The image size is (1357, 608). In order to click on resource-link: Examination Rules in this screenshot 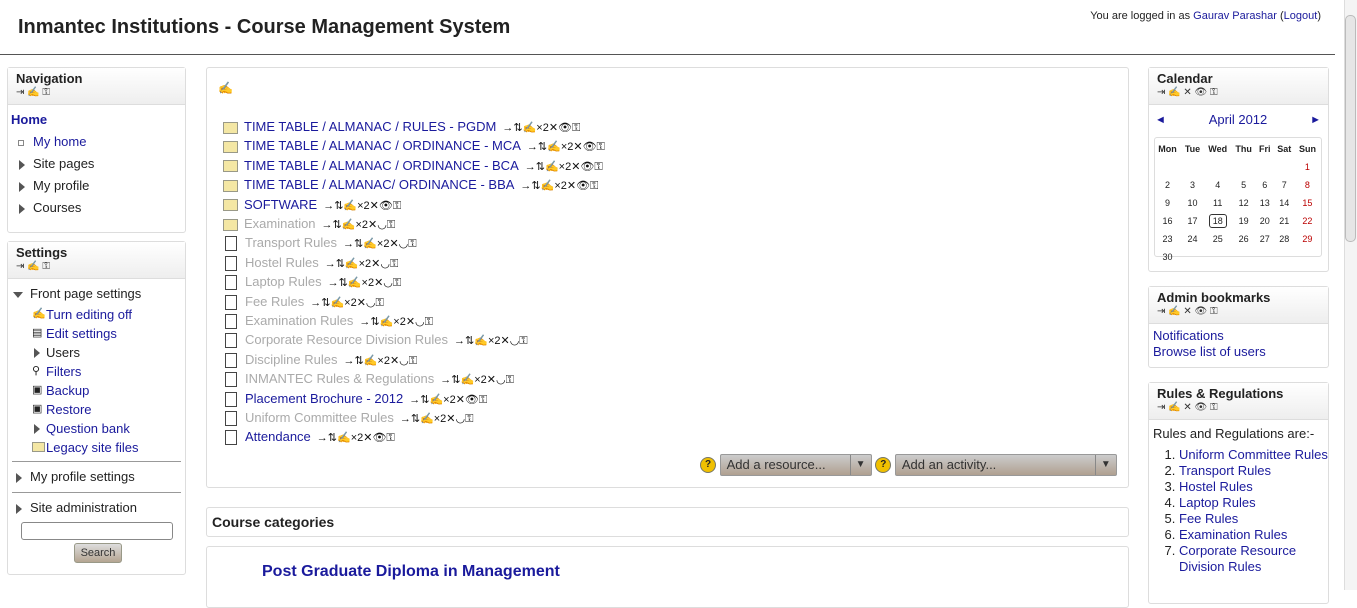, I will do `click(299, 320)`.